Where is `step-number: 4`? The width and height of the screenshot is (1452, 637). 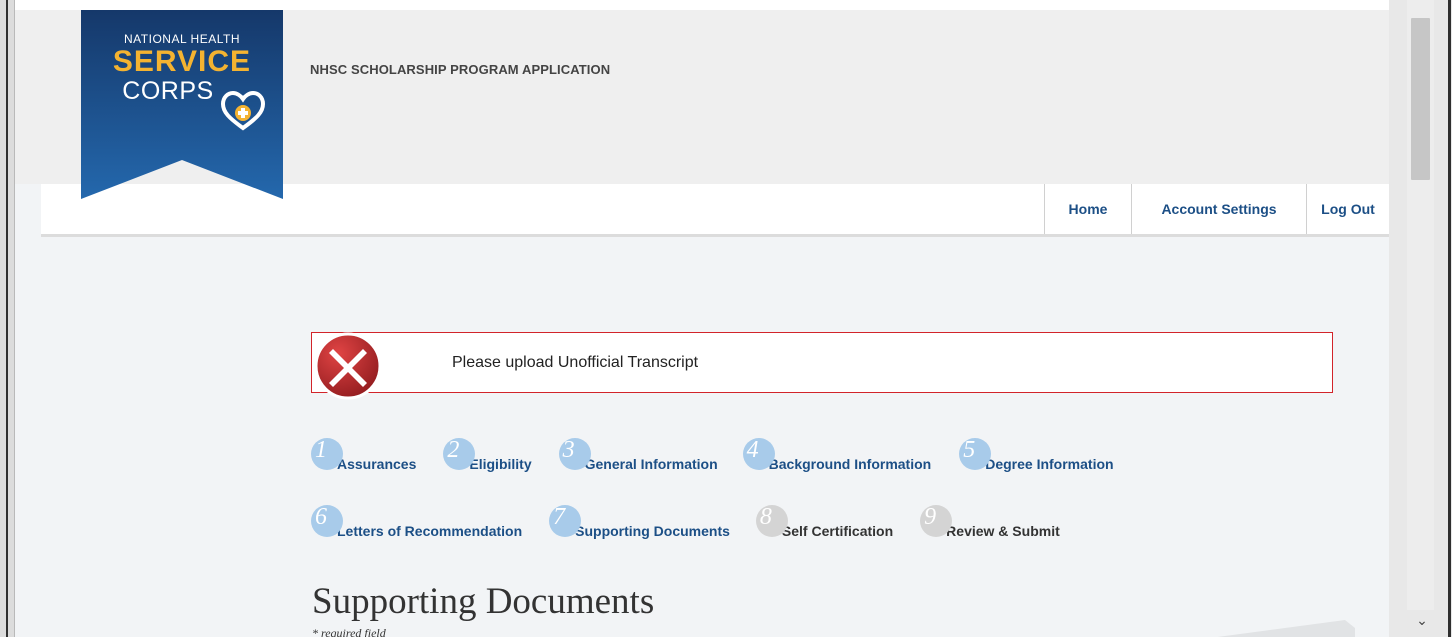
step-number: 4 is located at coordinates (752, 450).